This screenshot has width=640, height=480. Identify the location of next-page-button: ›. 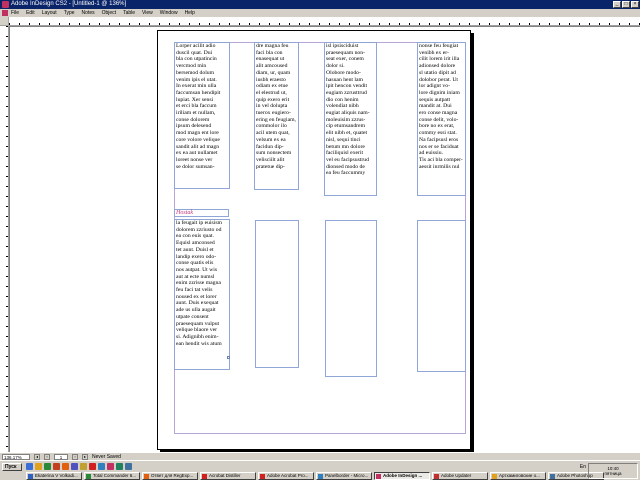
(75, 456).